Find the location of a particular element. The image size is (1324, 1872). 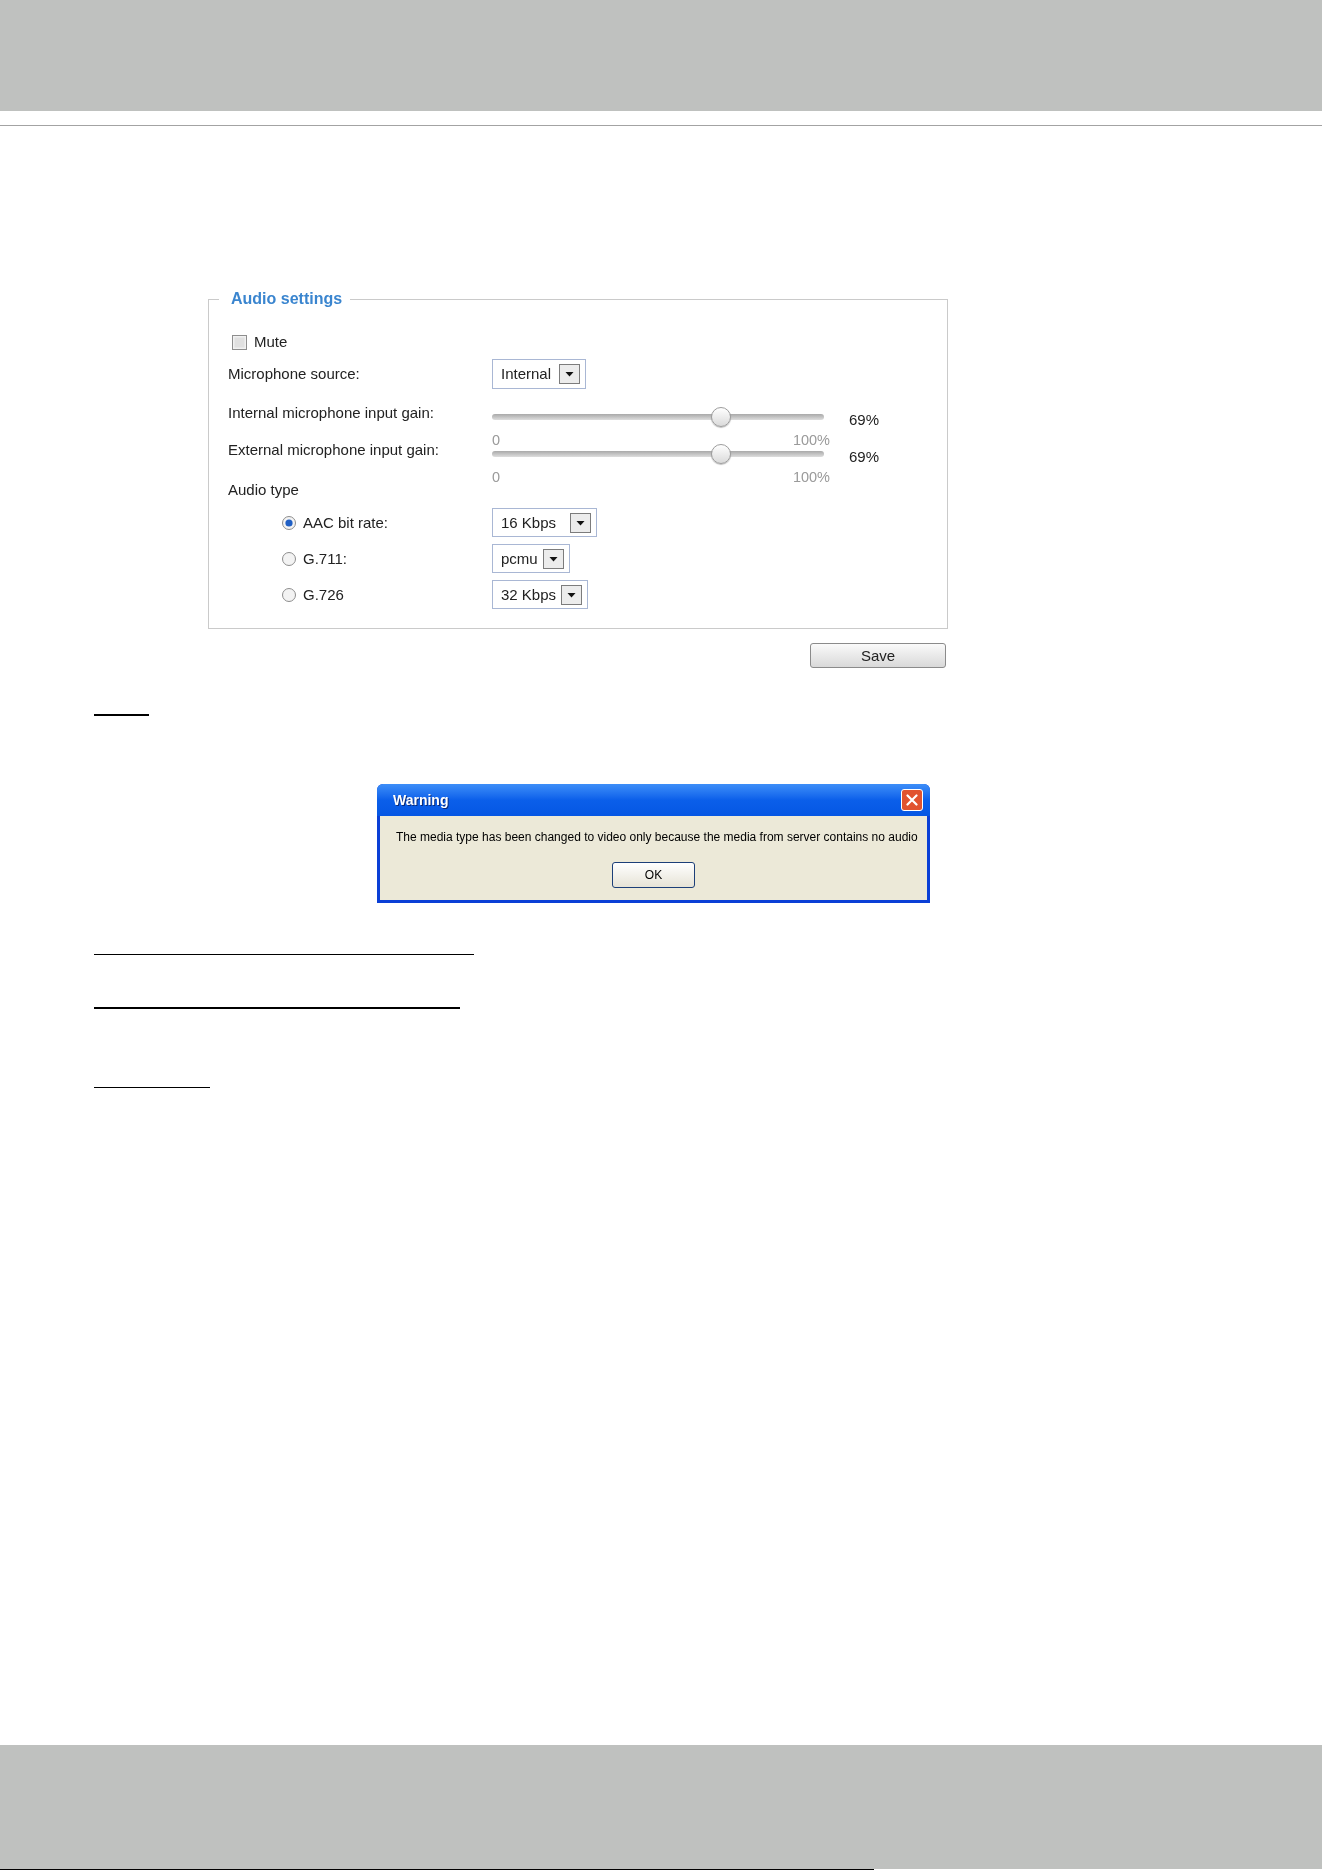

dropdown: 16 Kbps is located at coordinates (544, 522).